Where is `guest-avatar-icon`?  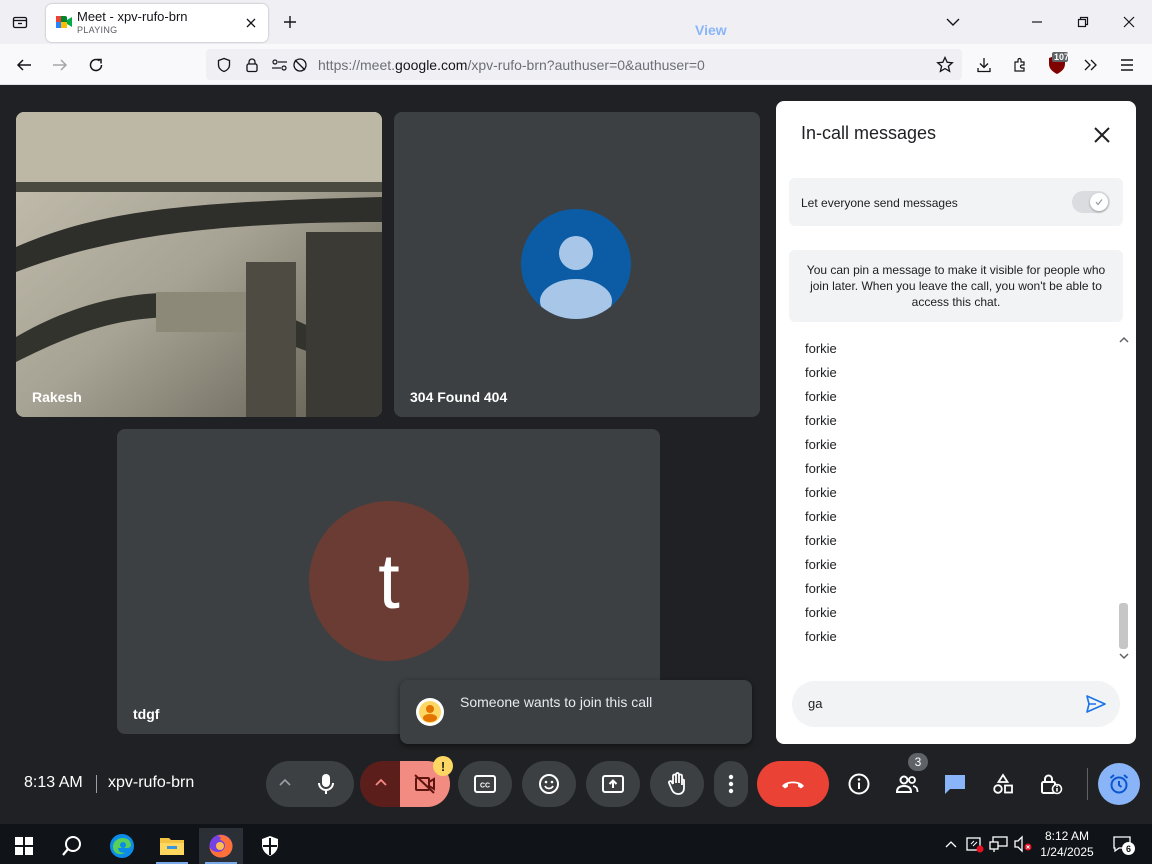
guest-avatar-icon is located at coordinates (430, 712).